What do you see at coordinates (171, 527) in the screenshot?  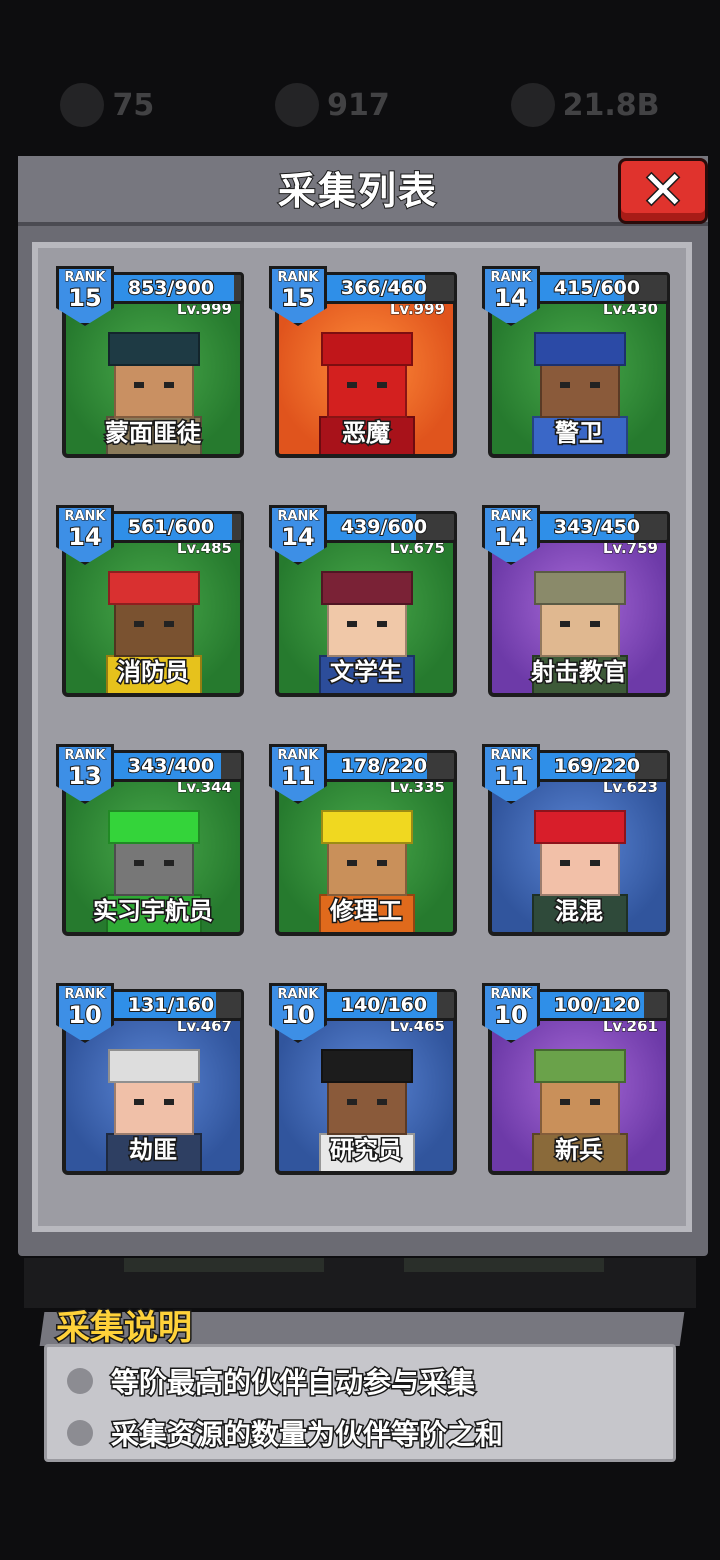 I see `progress-text: 561/600` at bounding box center [171, 527].